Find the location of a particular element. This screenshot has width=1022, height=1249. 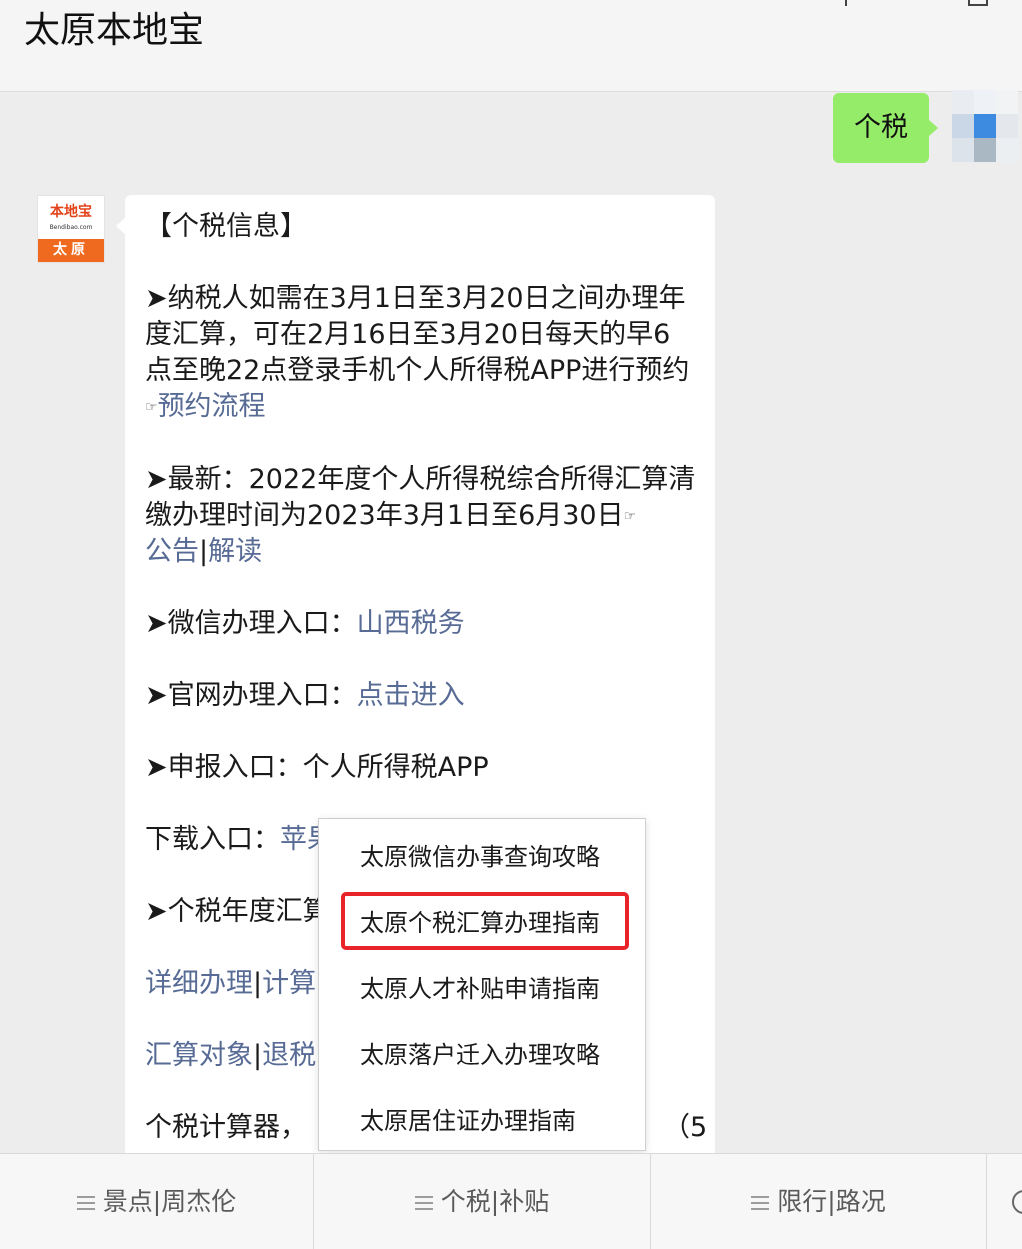

menu-tab-traffic: 限行|路况 is located at coordinates (818, 1201).